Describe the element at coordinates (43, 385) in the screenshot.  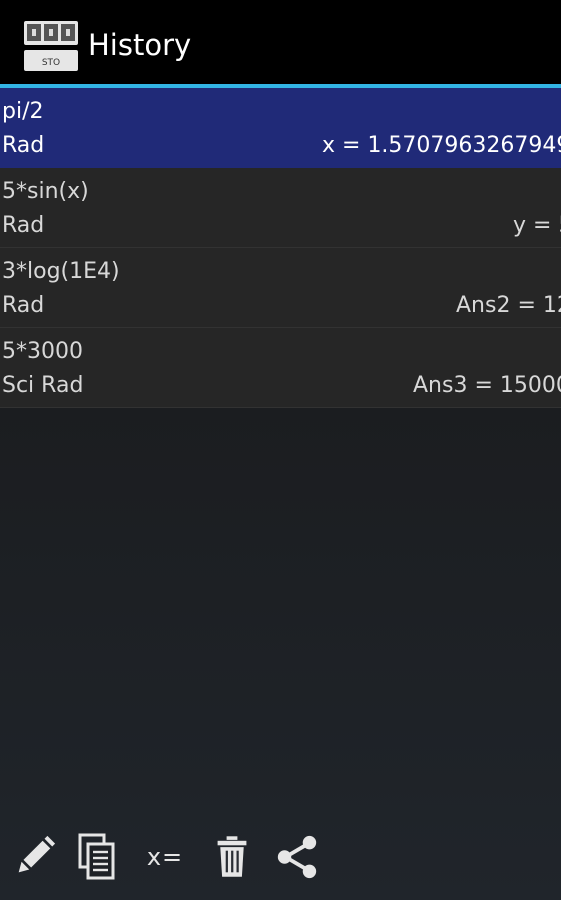
I see `history-mode: Sci Rad` at that location.